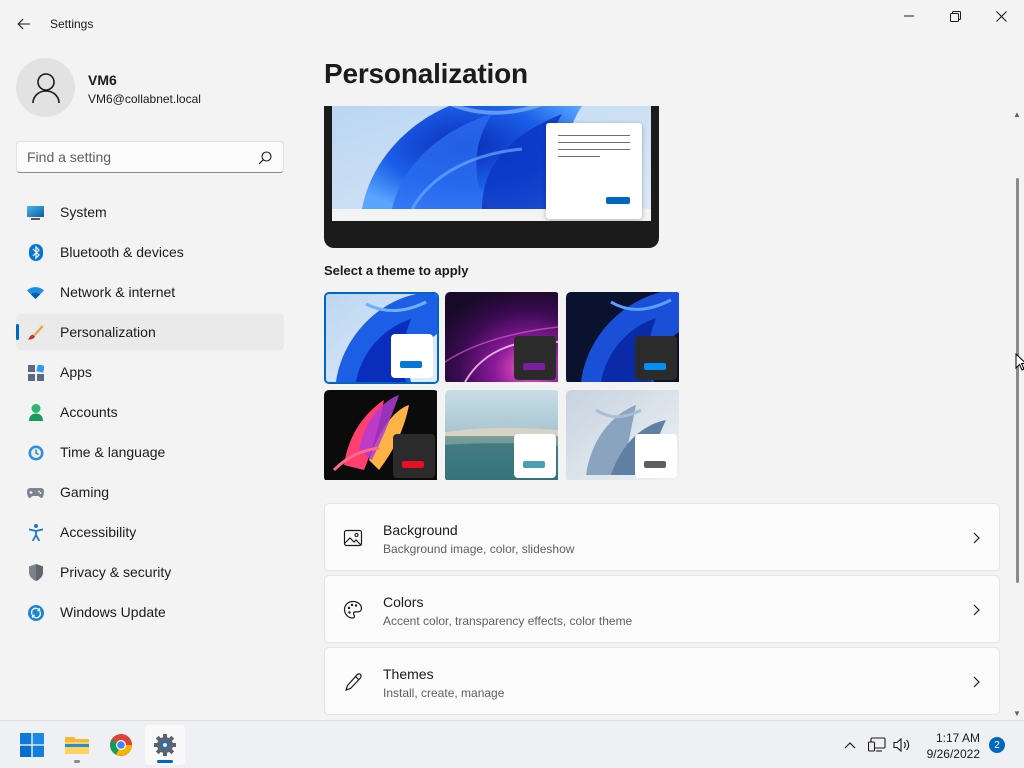 This screenshot has height=768, width=1024. What do you see at coordinates (83, 212) in the screenshot?
I see `sidebar-item-label: System` at bounding box center [83, 212].